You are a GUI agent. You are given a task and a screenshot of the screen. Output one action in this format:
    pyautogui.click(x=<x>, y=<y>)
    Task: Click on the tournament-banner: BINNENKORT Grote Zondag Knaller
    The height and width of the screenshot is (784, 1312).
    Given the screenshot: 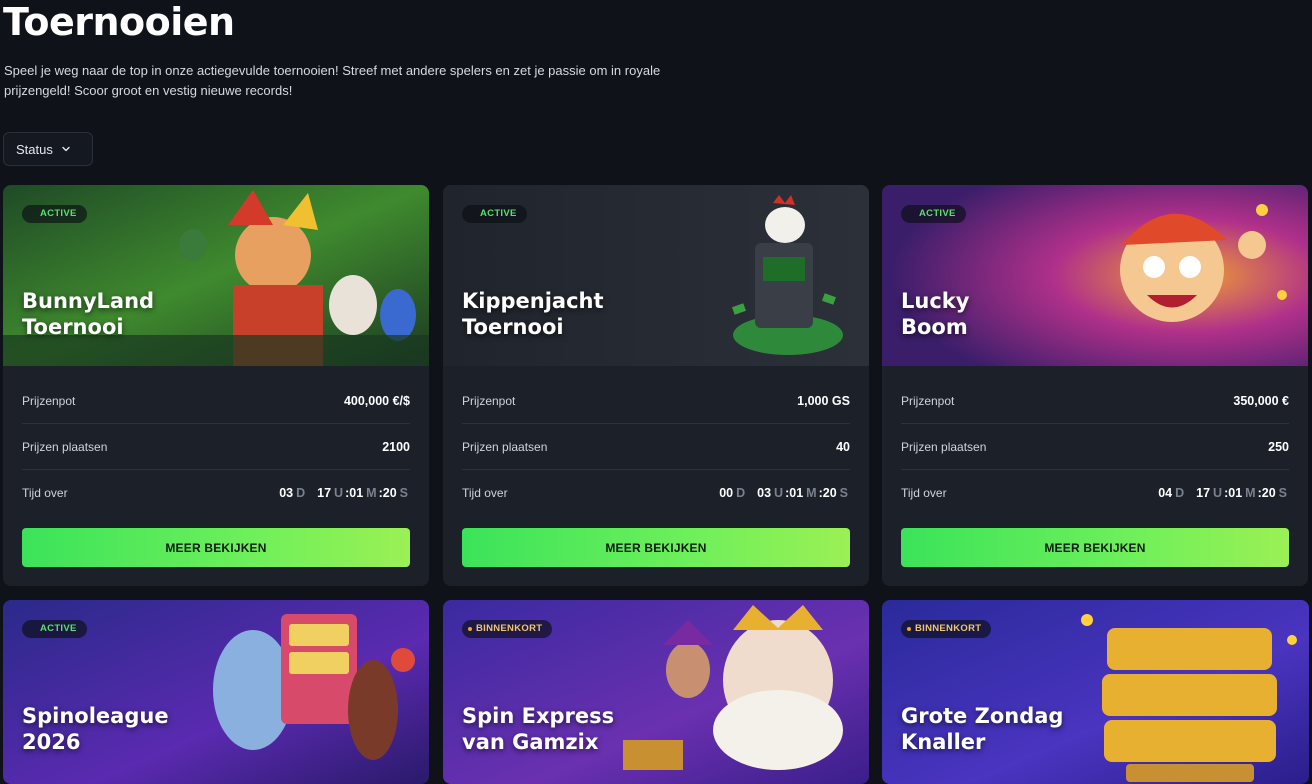 What is the action you would take?
    pyautogui.click(x=1095, y=692)
    